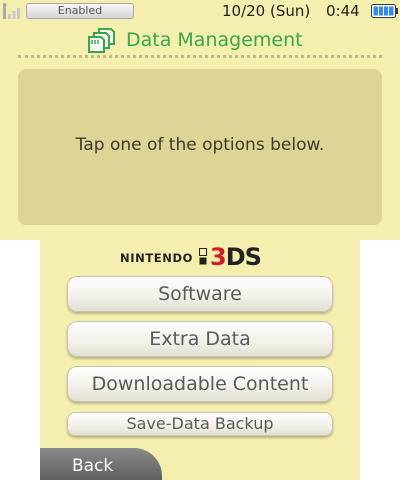 The image size is (400, 480). Describe the element at coordinates (214, 40) in the screenshot. I see `page-title: Data Management` at that location.